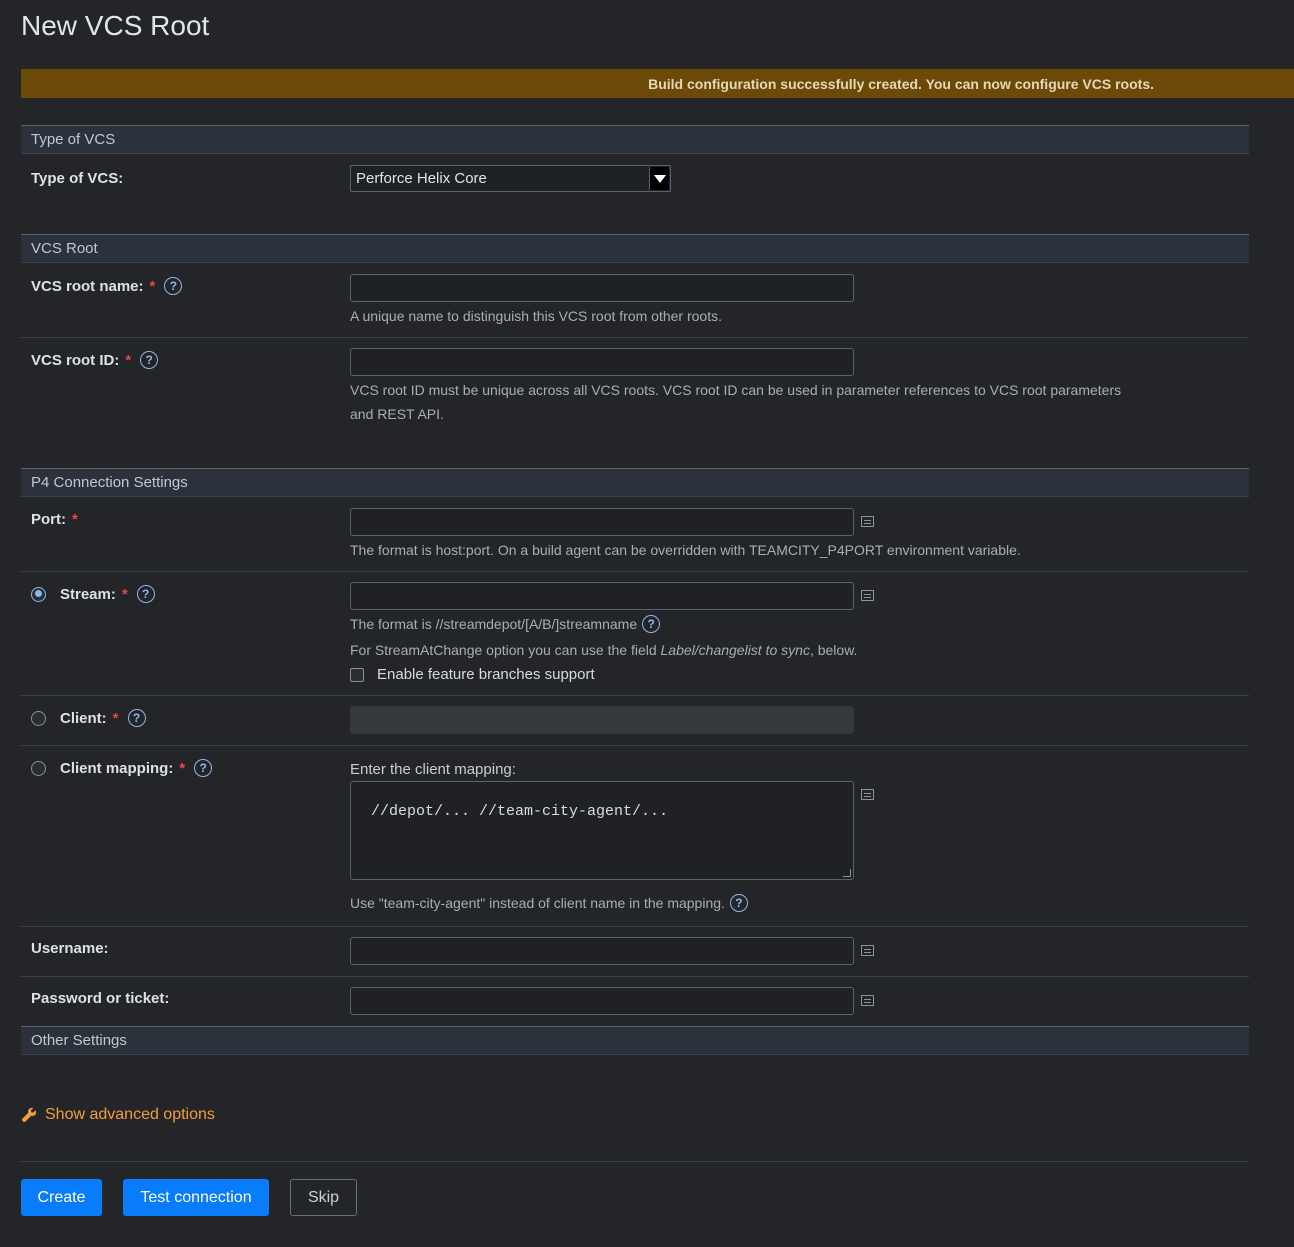 The height and width of the screenshot is (1247, 1294). What do you see at coordinates (38, 718) in the screenshot?
I see `client-radio` at bounding box center [38, 718].